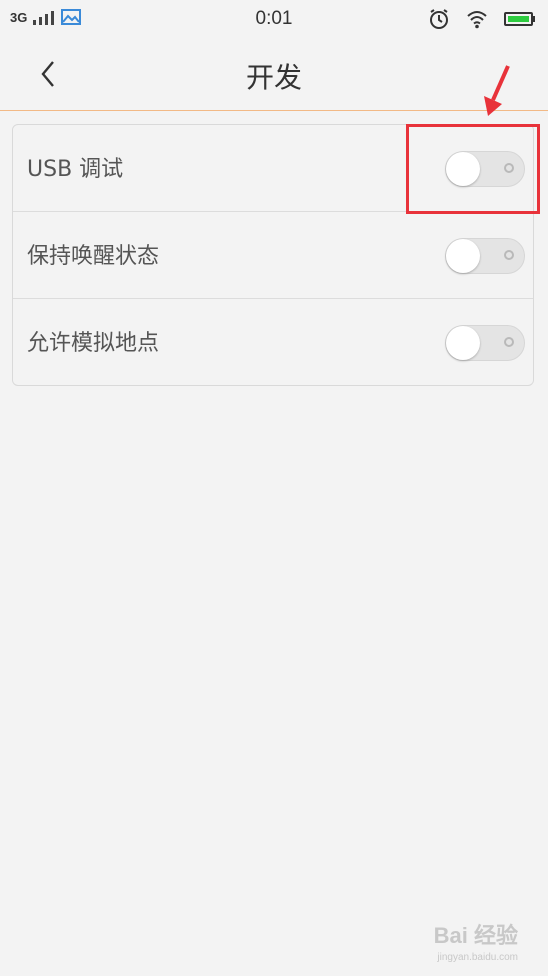 The height and width of the screenshot is (976, 548). Describe the element at coordinates (475, 935) in the screenshot. I see `watermark-logo: Bai 经验` at that location.